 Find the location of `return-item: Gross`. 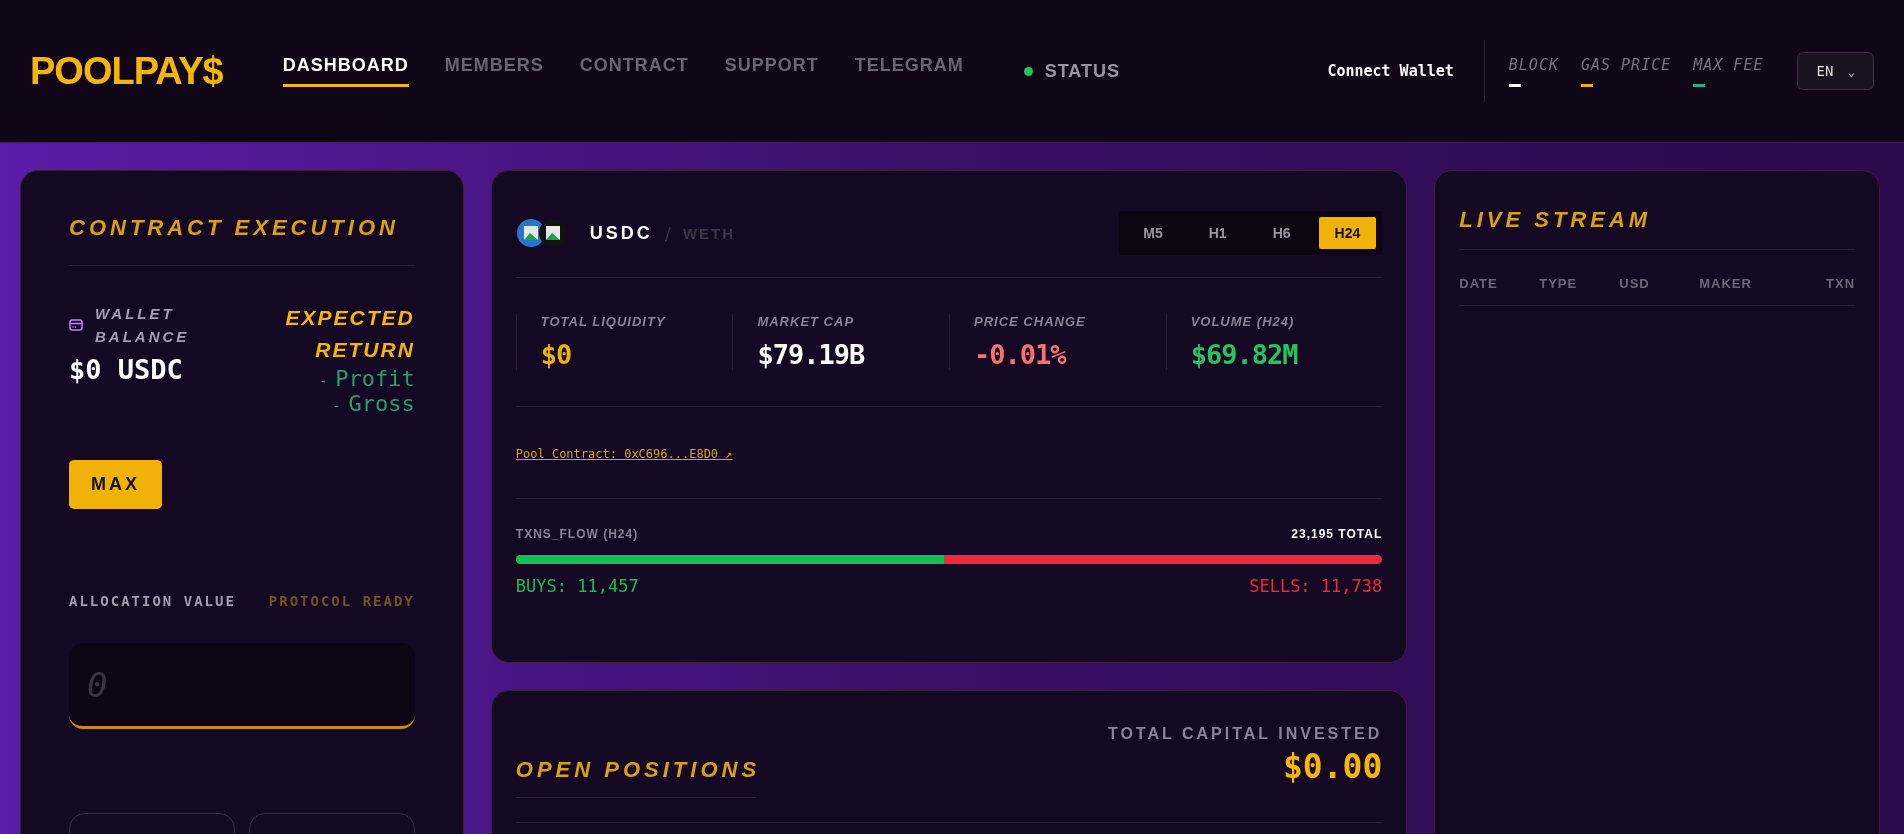

return-item: Gross is located at coordinates (381, 403).